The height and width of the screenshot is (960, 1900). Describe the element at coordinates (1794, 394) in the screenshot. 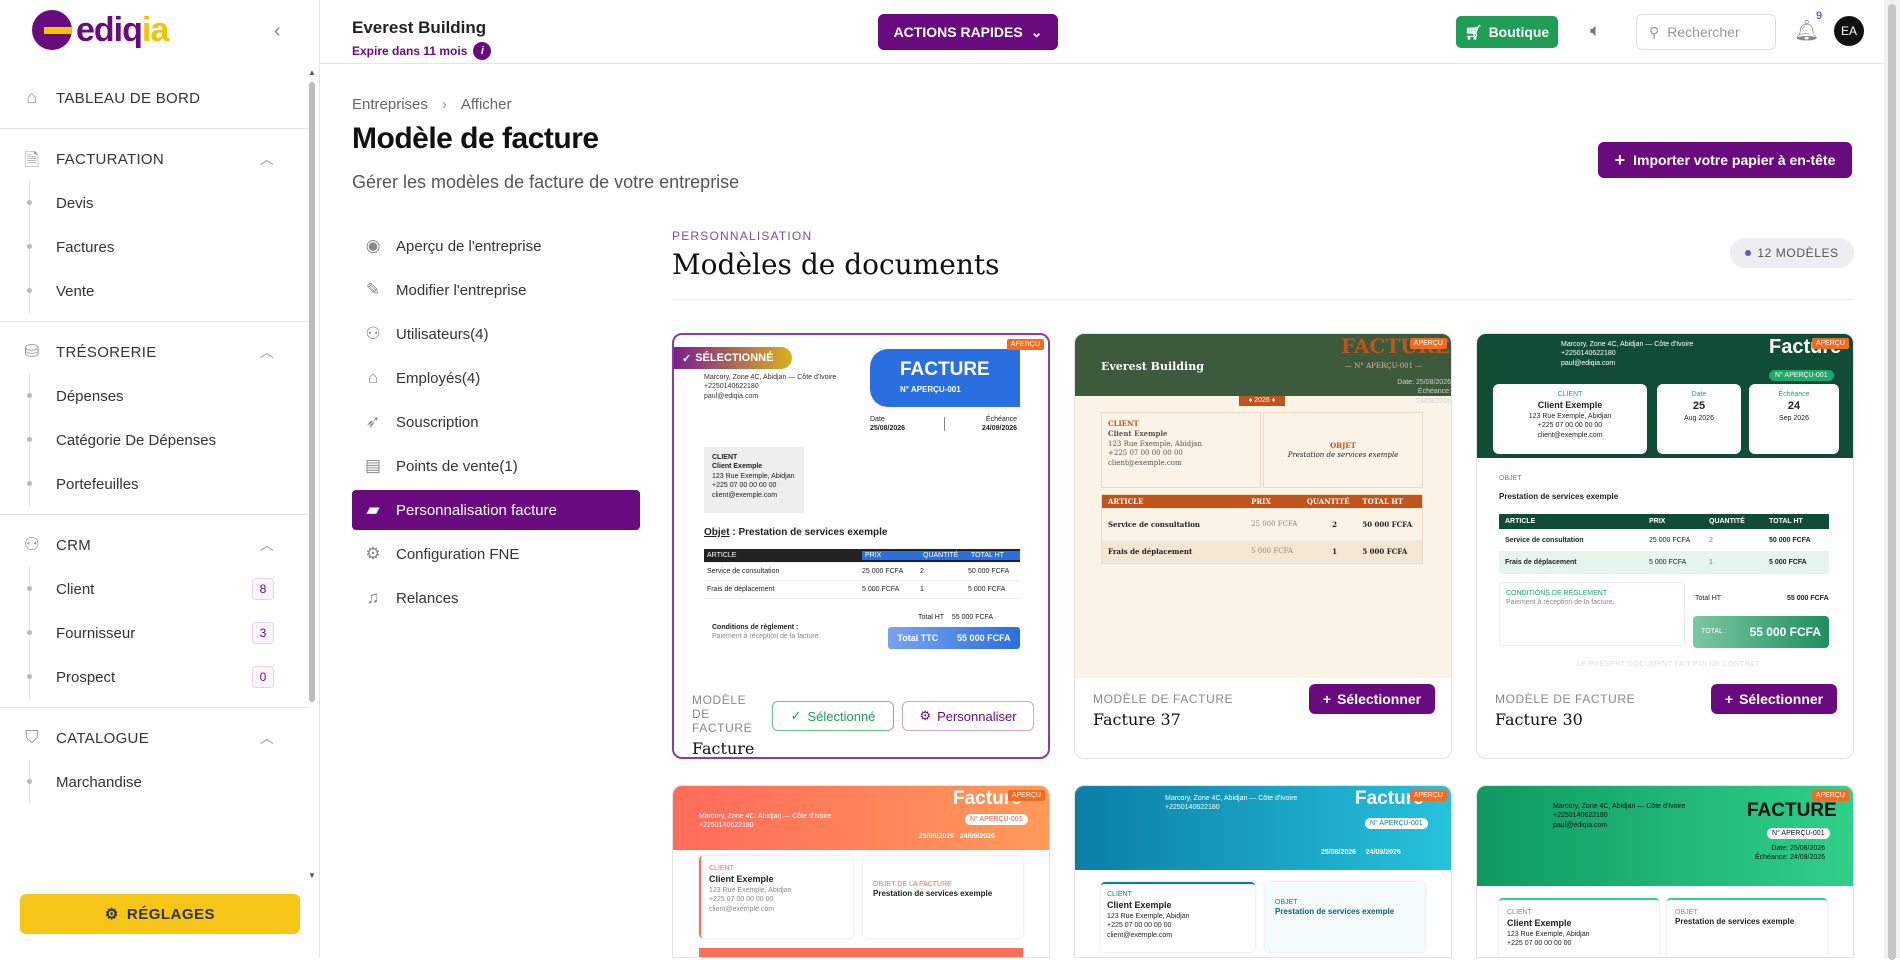

I see `sample-due-label: Échéance` at that location.